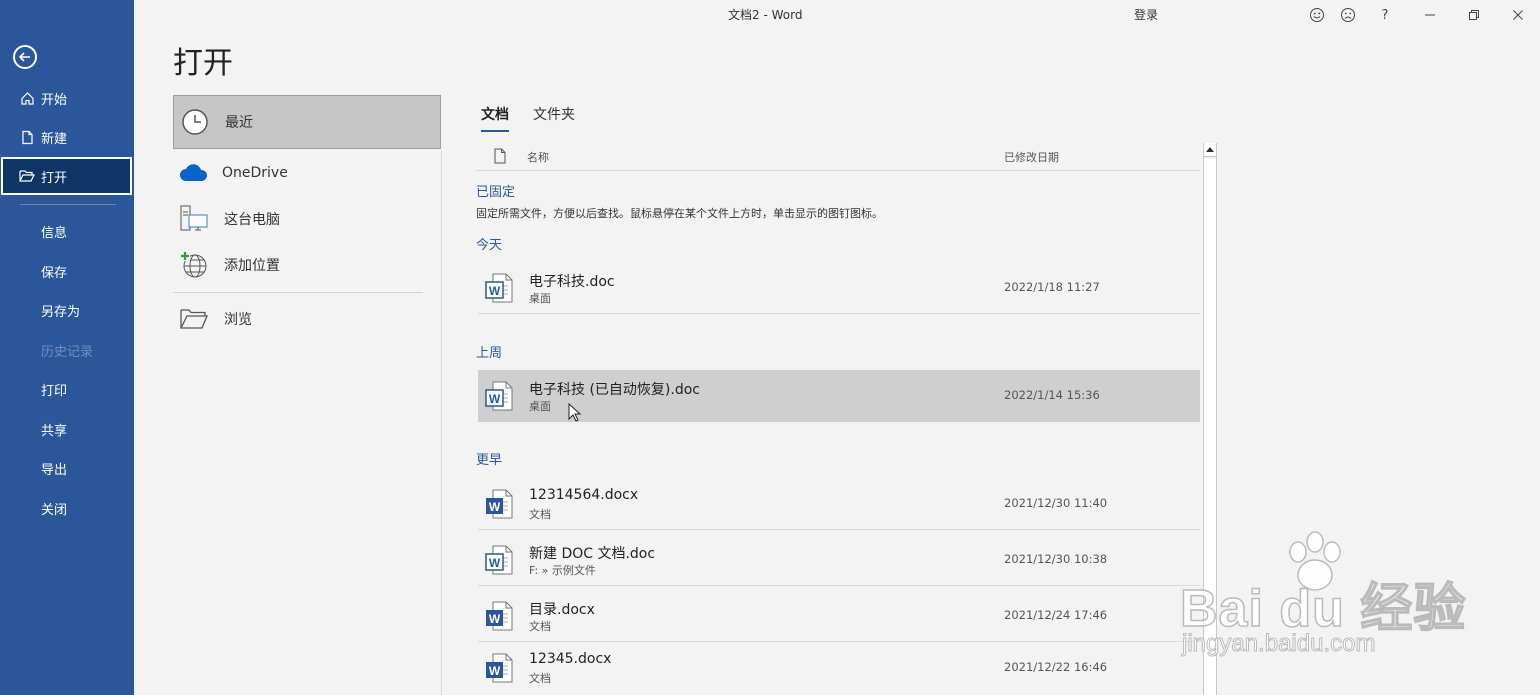 Image resolution: width=1540 pixels, height=695 pixels. I want to click on nav-close: 关闭, so click(67, 508).